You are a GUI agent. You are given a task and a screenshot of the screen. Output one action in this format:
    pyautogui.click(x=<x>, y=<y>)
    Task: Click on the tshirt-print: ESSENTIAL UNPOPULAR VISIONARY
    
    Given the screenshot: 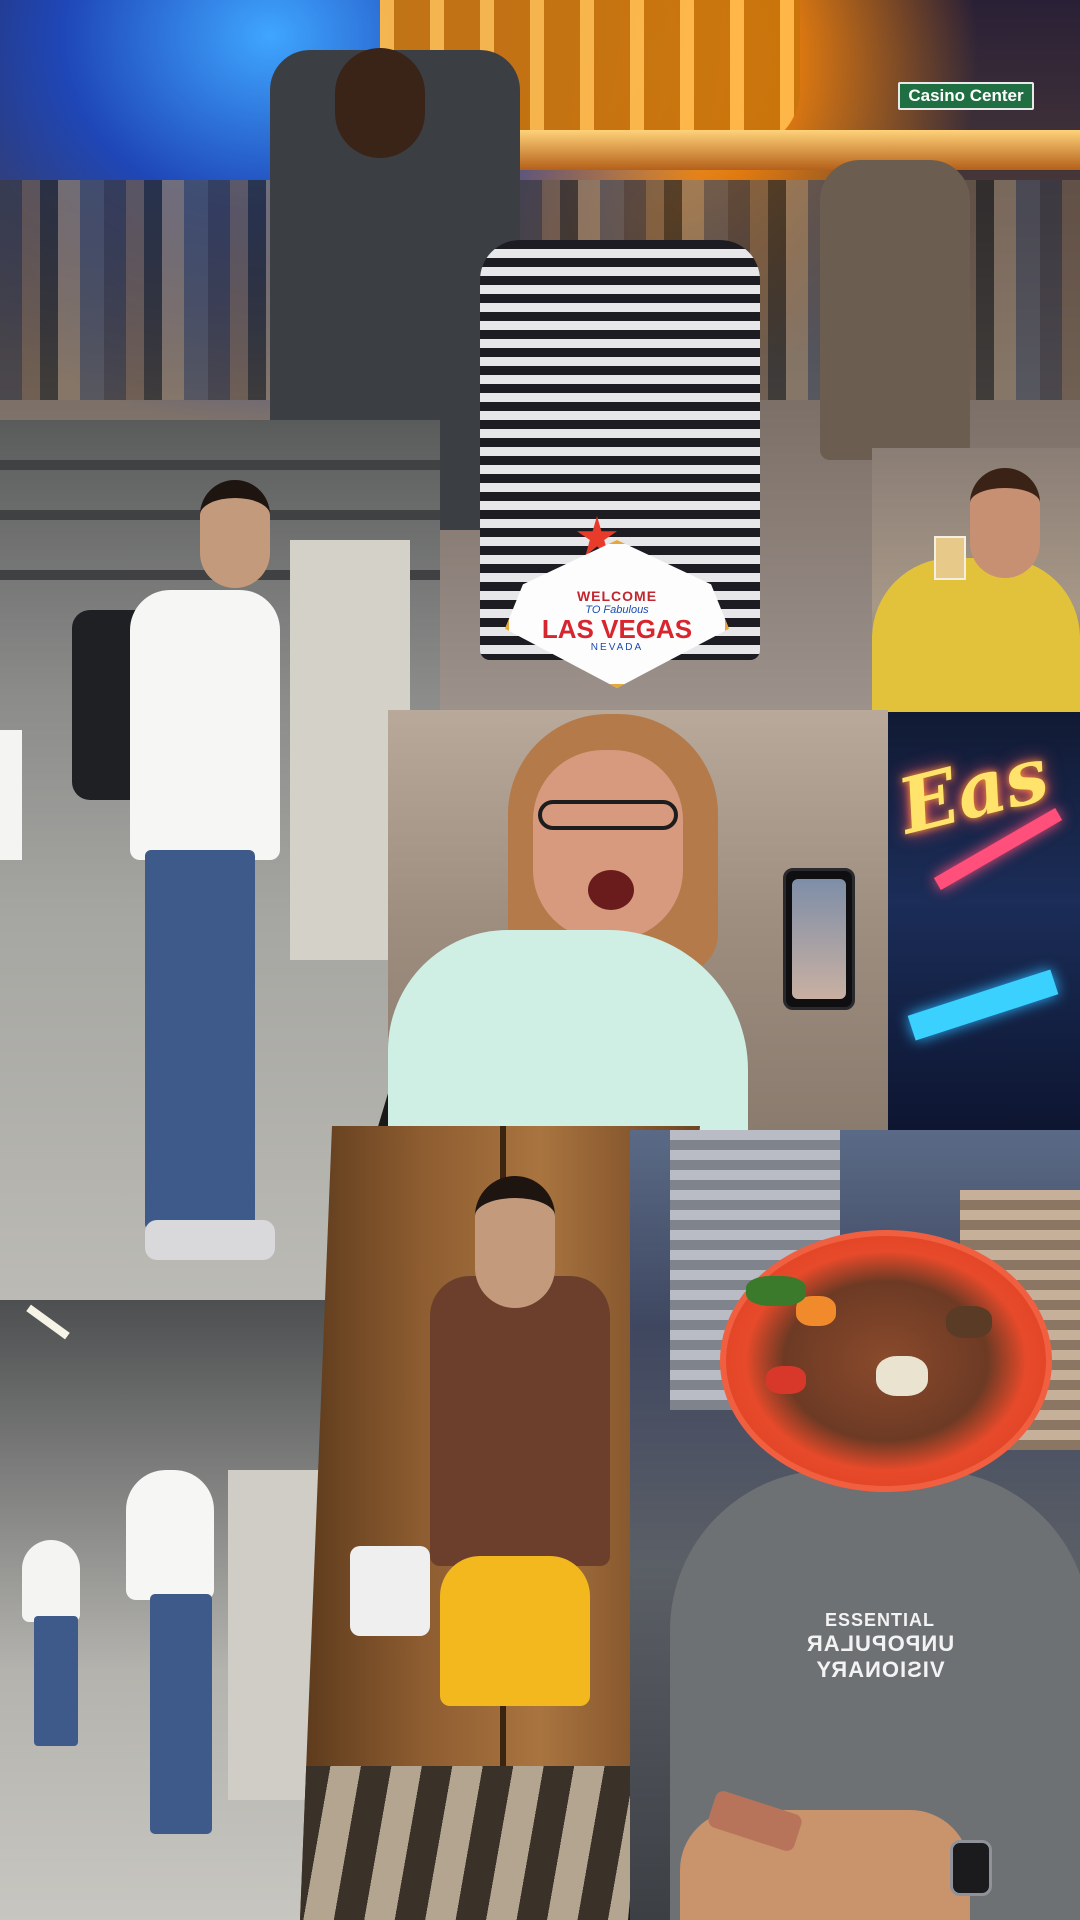 What is the action you would take?
    pyautogui.click(x=880, y=1646)
    